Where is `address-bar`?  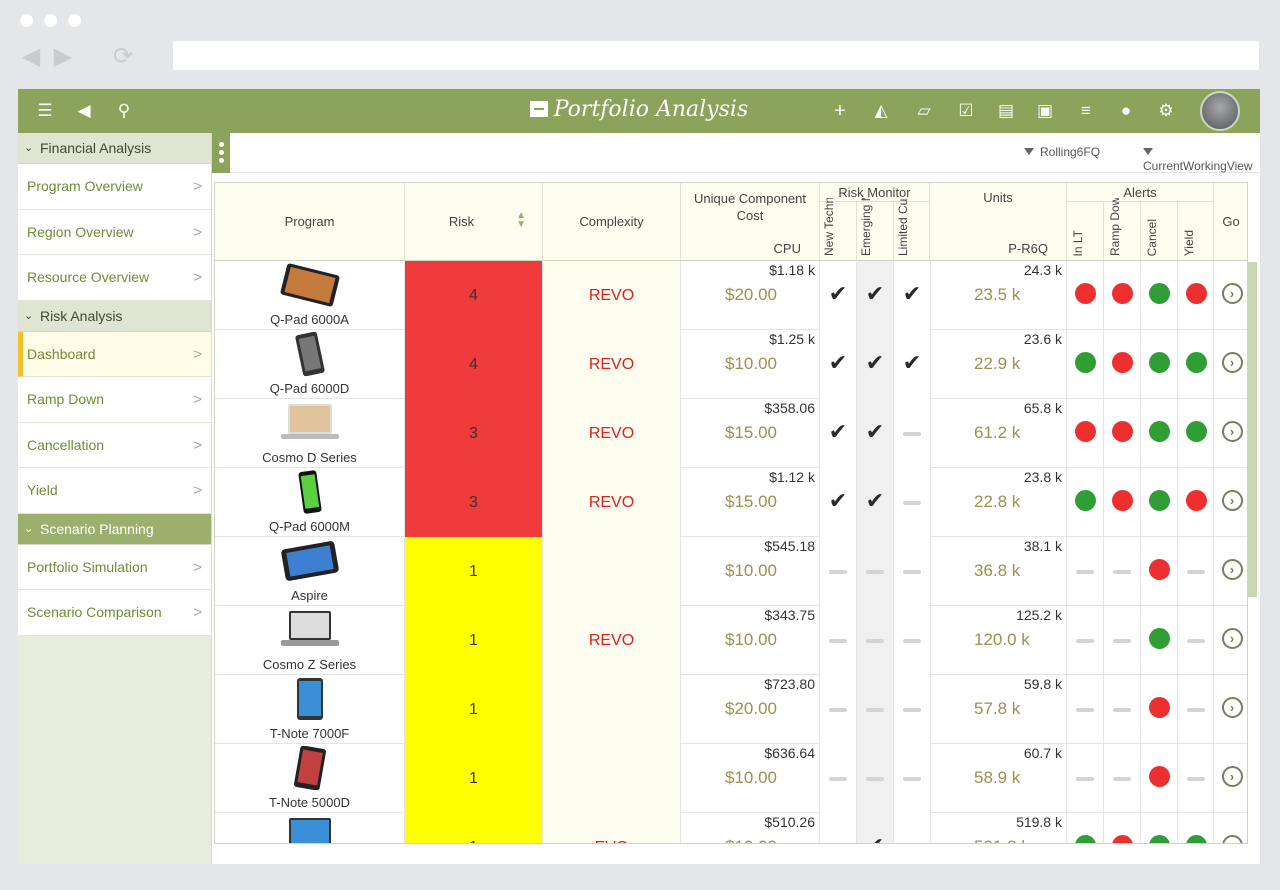 address-bar is located at coordinates (716, 55).